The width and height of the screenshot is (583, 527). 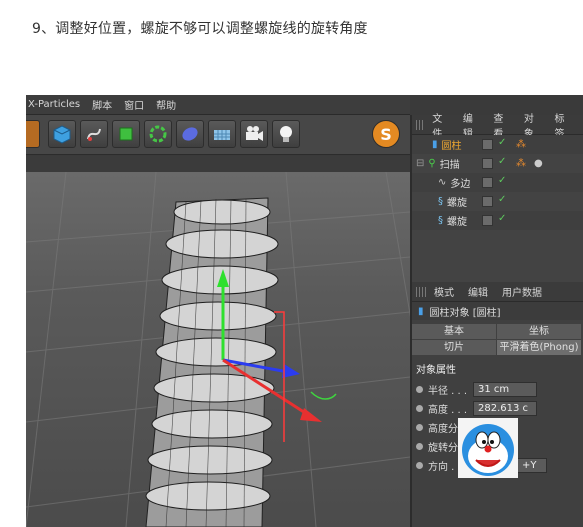 I want to click on menu-bar: X-Particles 脚本 窗口 帮助, so click(x=218, y=105).